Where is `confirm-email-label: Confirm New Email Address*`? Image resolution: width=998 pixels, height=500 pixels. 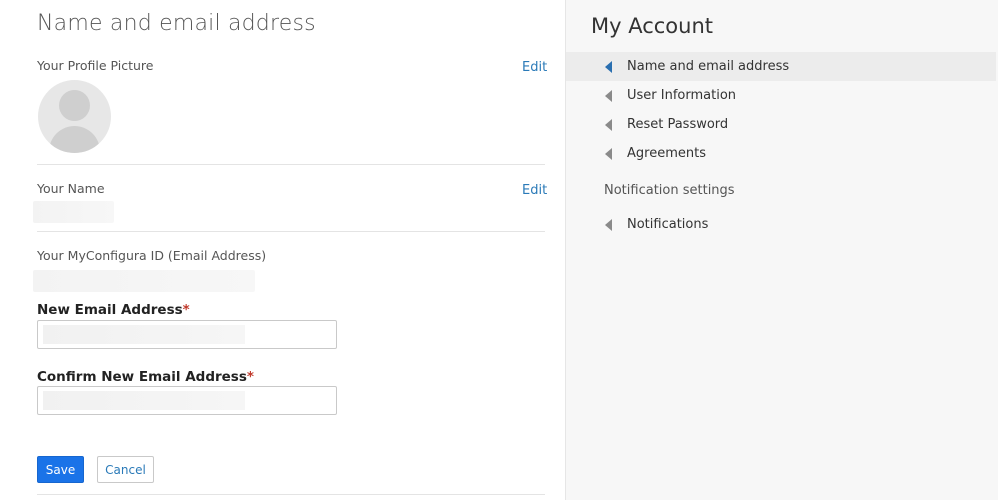 confirm-email-label: Confirm New Email Address* is located at coordinates (145, 377).